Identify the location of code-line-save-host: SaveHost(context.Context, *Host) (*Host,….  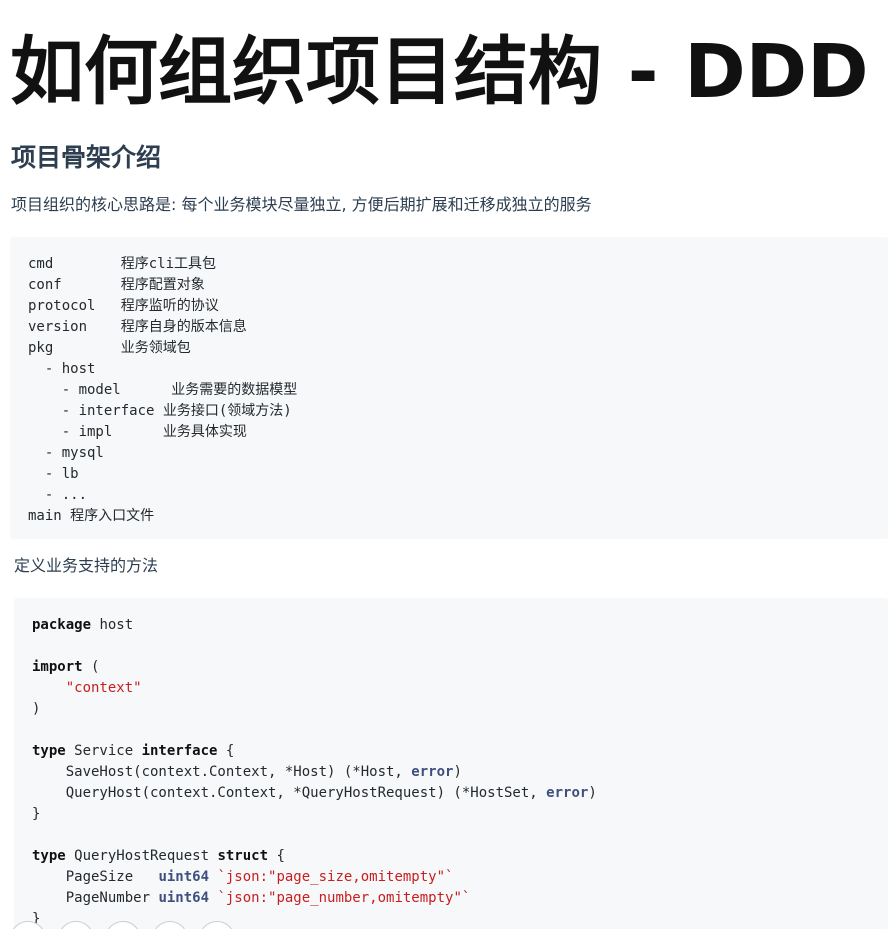
(460, 772).